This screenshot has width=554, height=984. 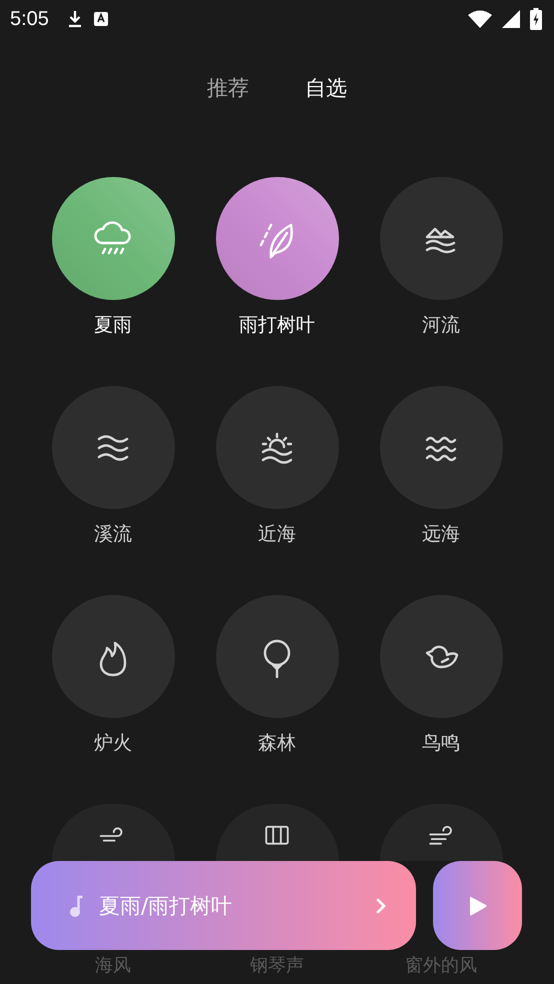 I want to click on sound-label: 鸟鸣, so click(x=441, y=743).